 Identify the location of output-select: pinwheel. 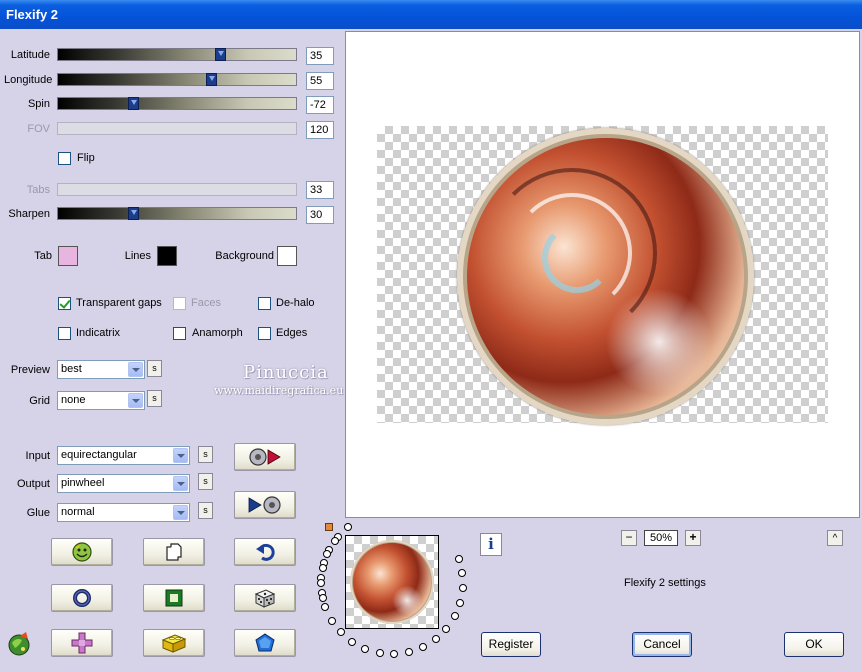
(123, 483).